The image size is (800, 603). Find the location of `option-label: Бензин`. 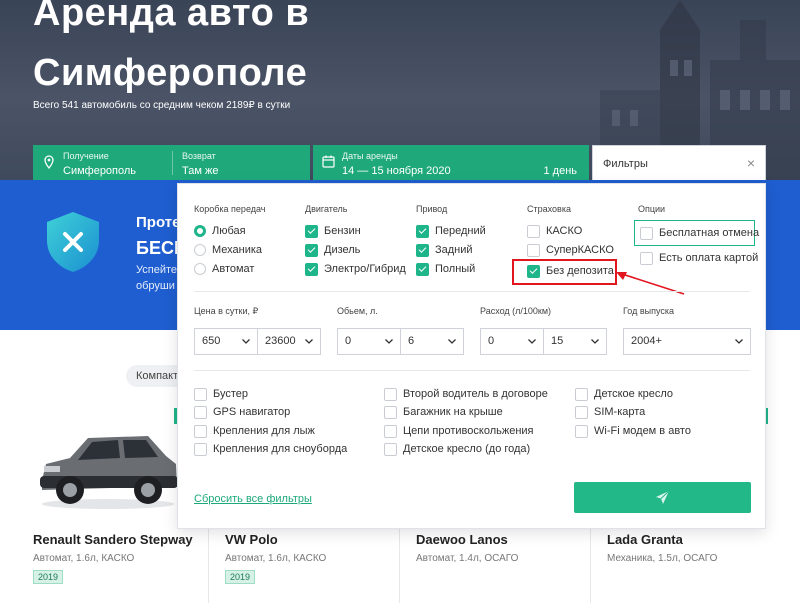

option-label: Бензин is located at coordinates (342, 231).